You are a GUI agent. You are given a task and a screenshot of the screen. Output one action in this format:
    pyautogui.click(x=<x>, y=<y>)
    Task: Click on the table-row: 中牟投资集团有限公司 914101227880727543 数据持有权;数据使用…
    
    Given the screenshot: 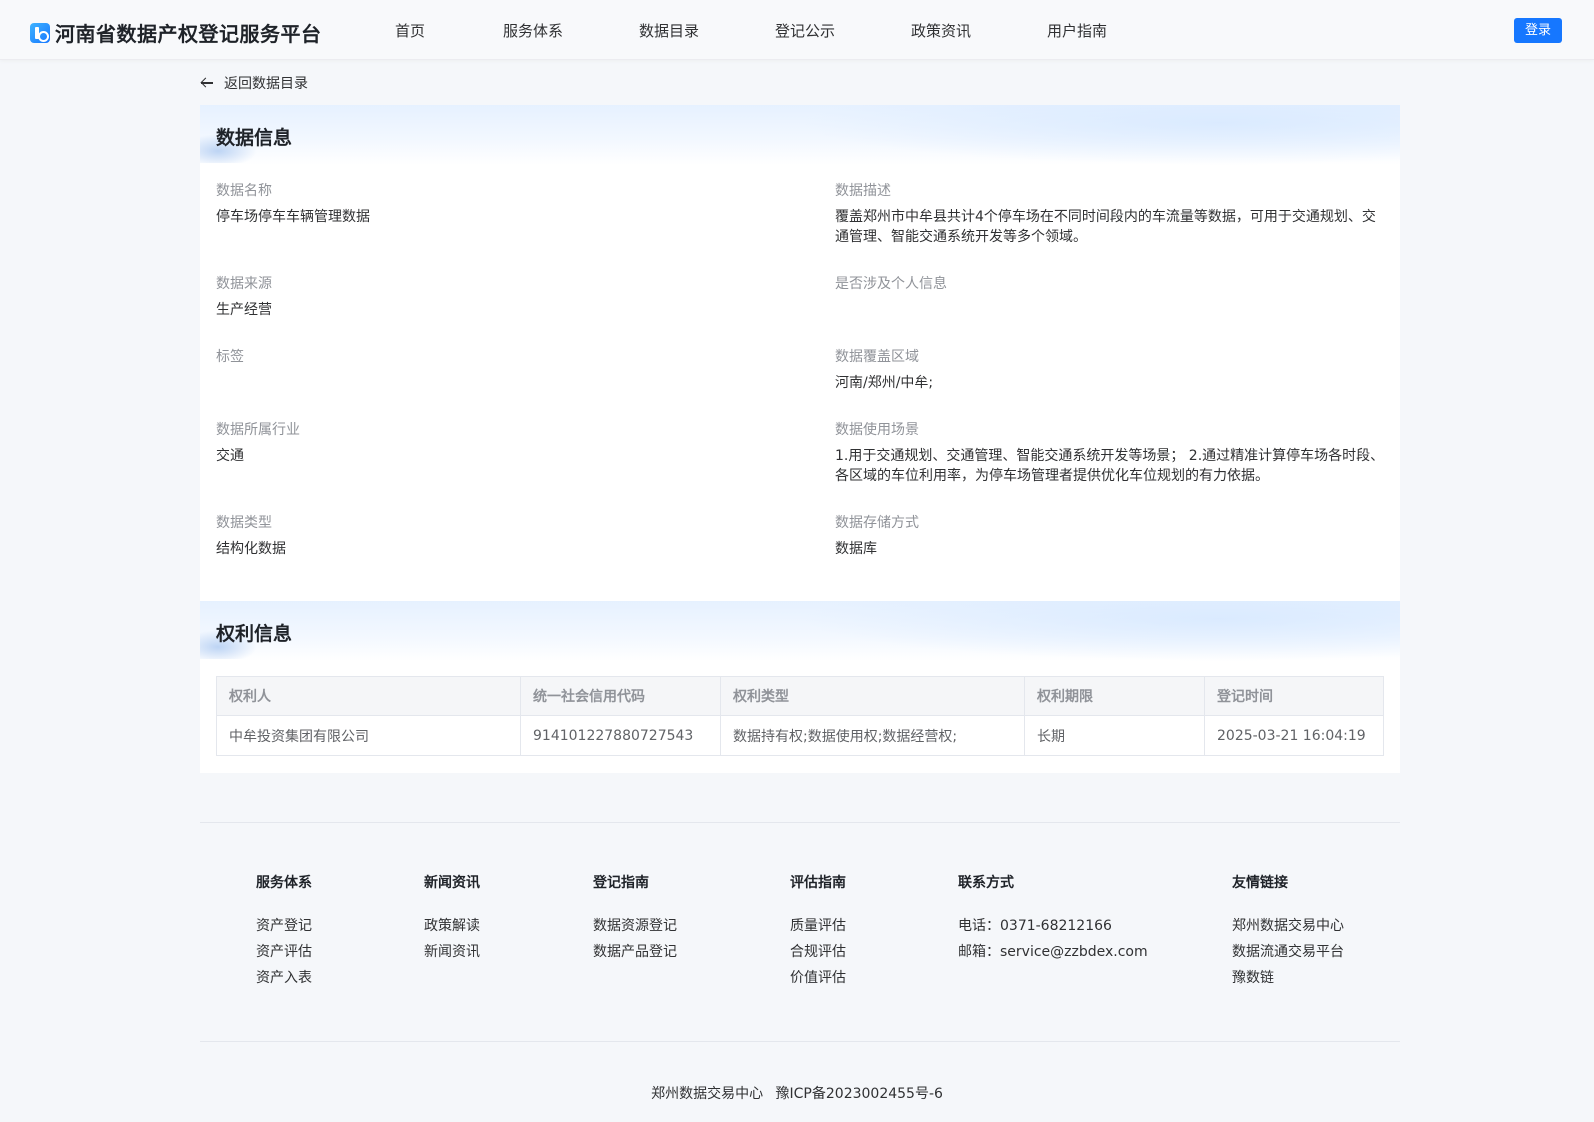 What is the action you would take?
    pyautogui.click(x=800, y=735)
    